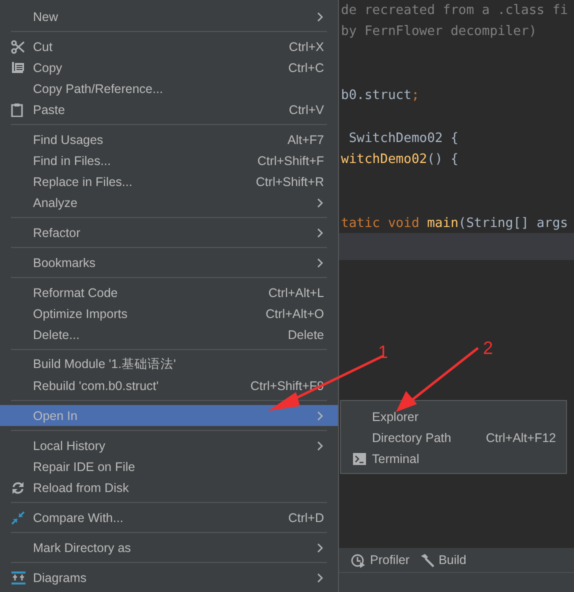  I want to click on menu-item: Reload from Disk, so click(169, 487).